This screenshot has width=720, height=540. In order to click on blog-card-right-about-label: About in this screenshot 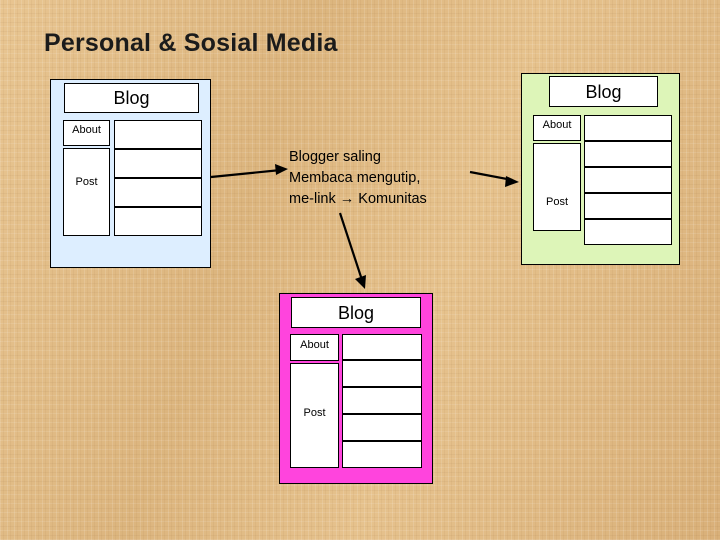, I will do `click(557, 125)`.